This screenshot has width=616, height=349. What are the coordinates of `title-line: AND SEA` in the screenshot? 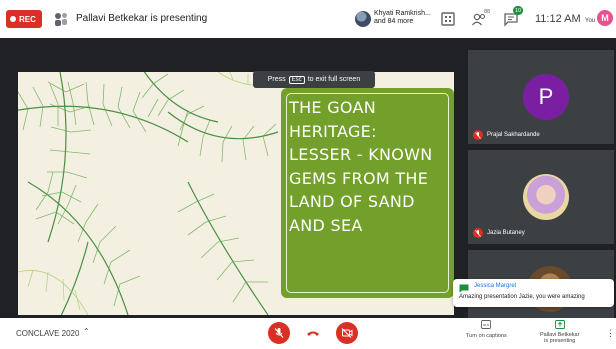 It's located at (326, 225).